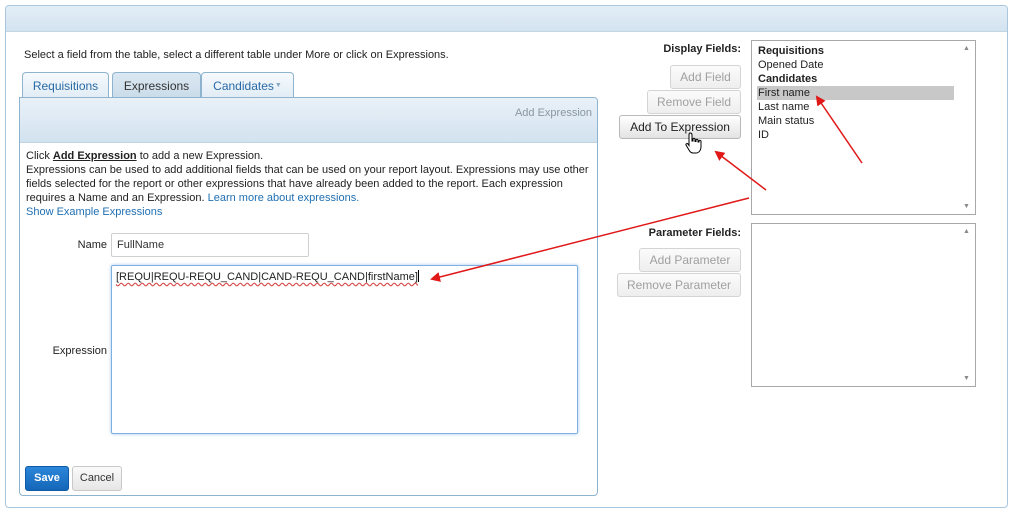 The height and width of the screenshot is (514, 1015). I want to click on tab-label: Expressions, so click(156, 86).